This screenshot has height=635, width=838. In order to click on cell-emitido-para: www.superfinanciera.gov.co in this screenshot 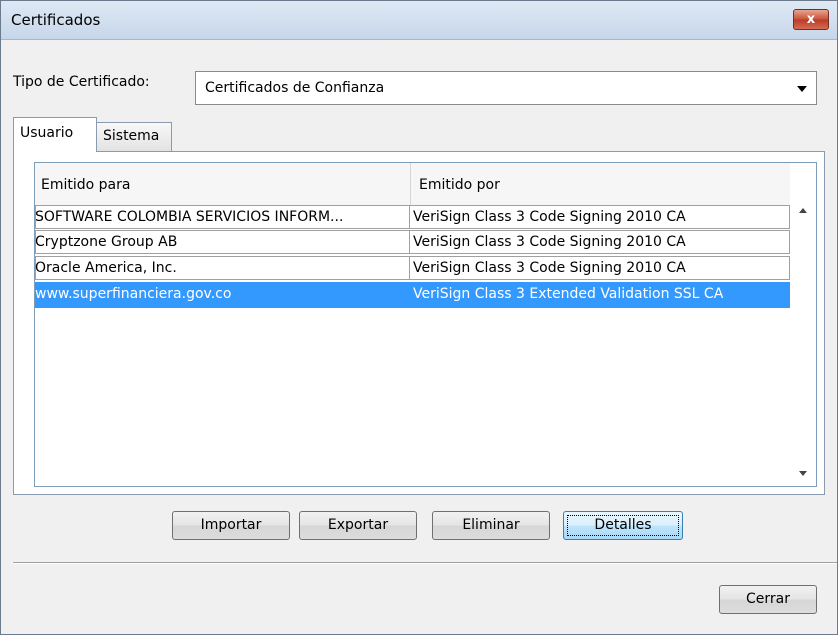, I will do `click(133, 294)`.